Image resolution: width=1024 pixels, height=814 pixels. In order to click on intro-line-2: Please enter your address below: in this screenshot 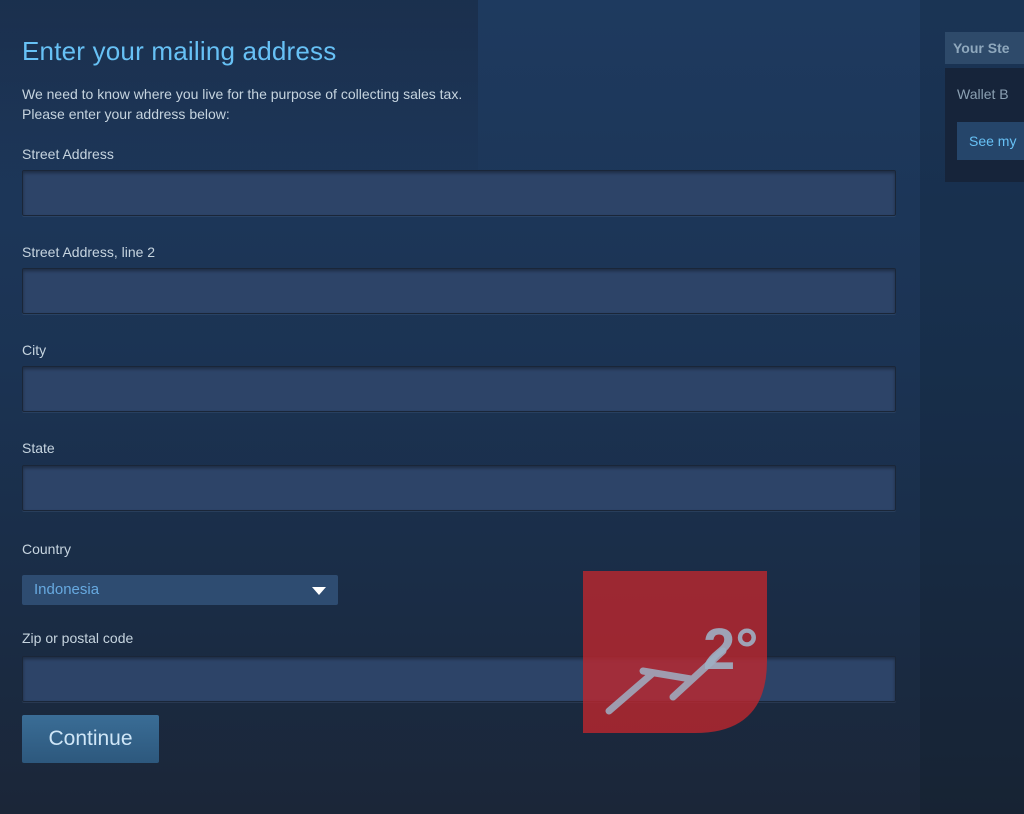, I will do `click(126, 114)`.